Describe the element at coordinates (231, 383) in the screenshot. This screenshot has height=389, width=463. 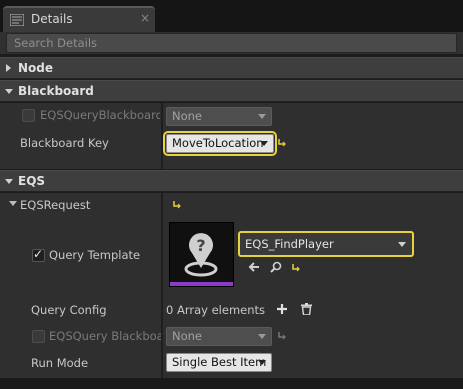
I see `panel-bottom` at that location.